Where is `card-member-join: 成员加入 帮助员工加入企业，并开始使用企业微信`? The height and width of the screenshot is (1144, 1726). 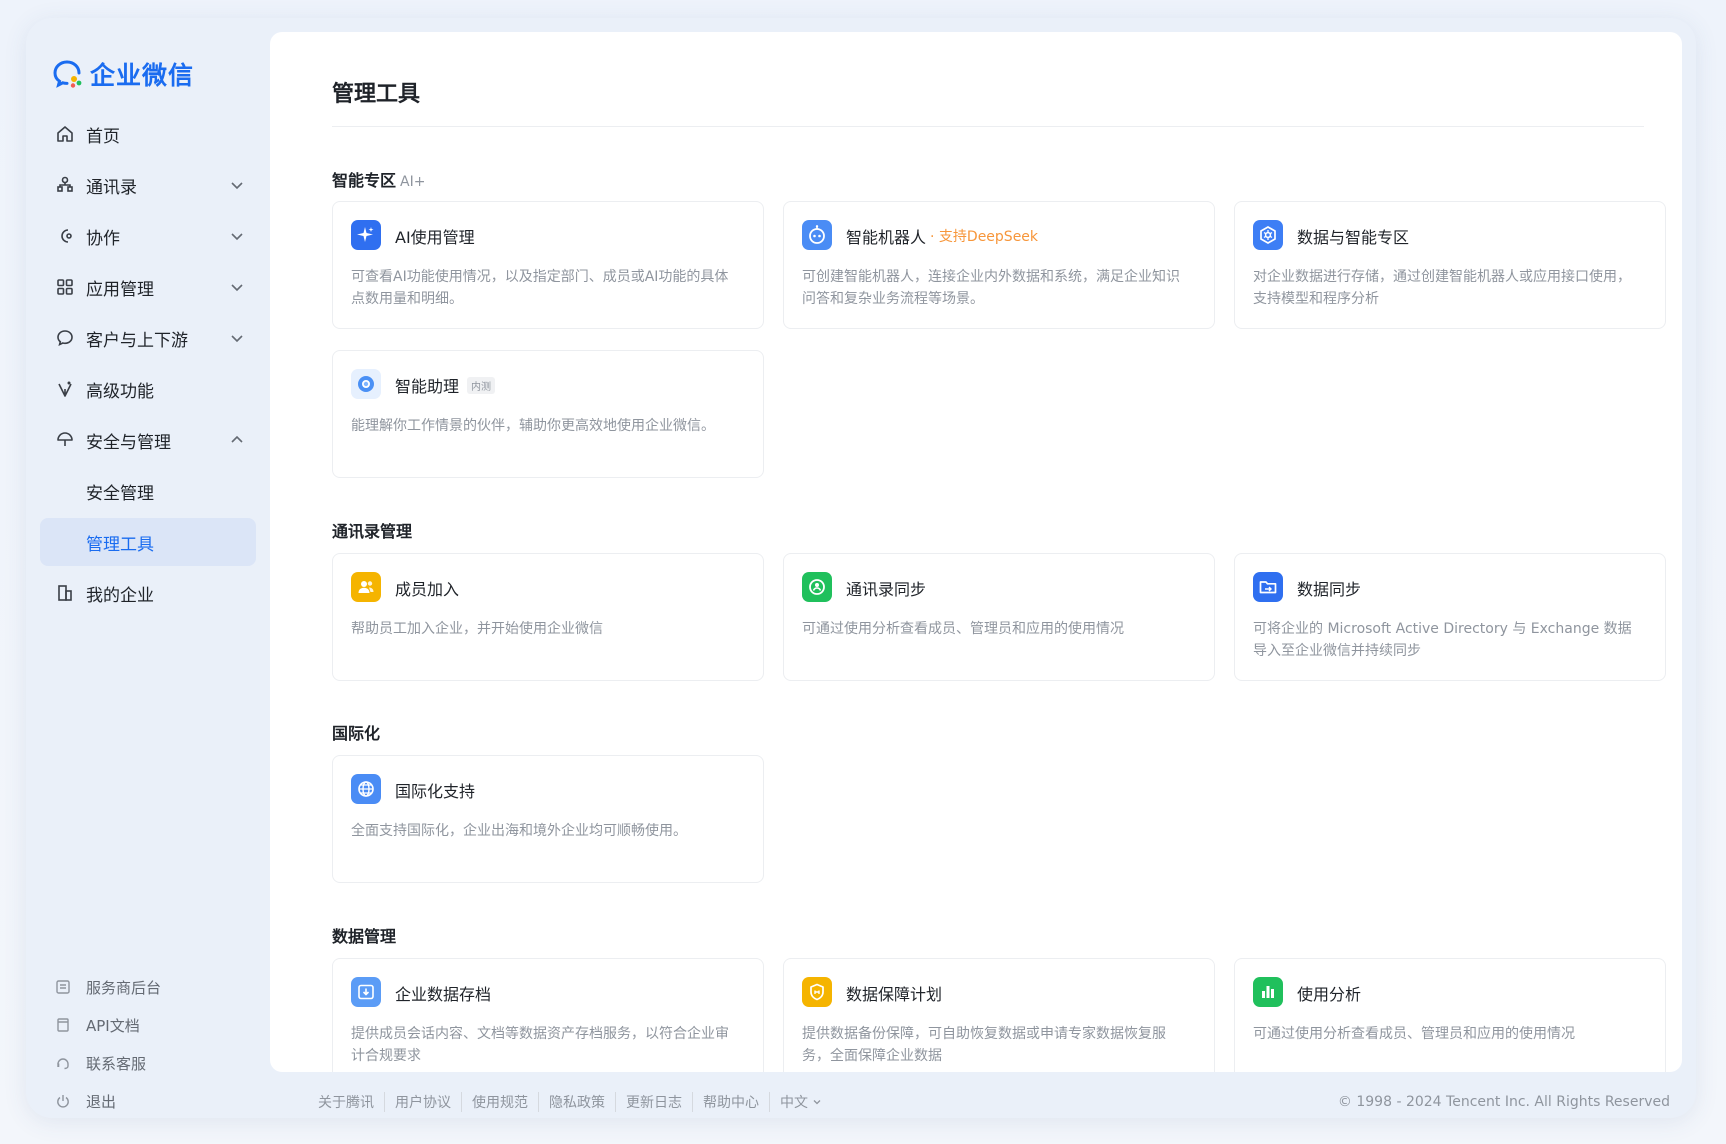 card-member-join: 成员加入 帮助员工加入企业，并开始使用企业微信 is located at coordinates (548, 617).